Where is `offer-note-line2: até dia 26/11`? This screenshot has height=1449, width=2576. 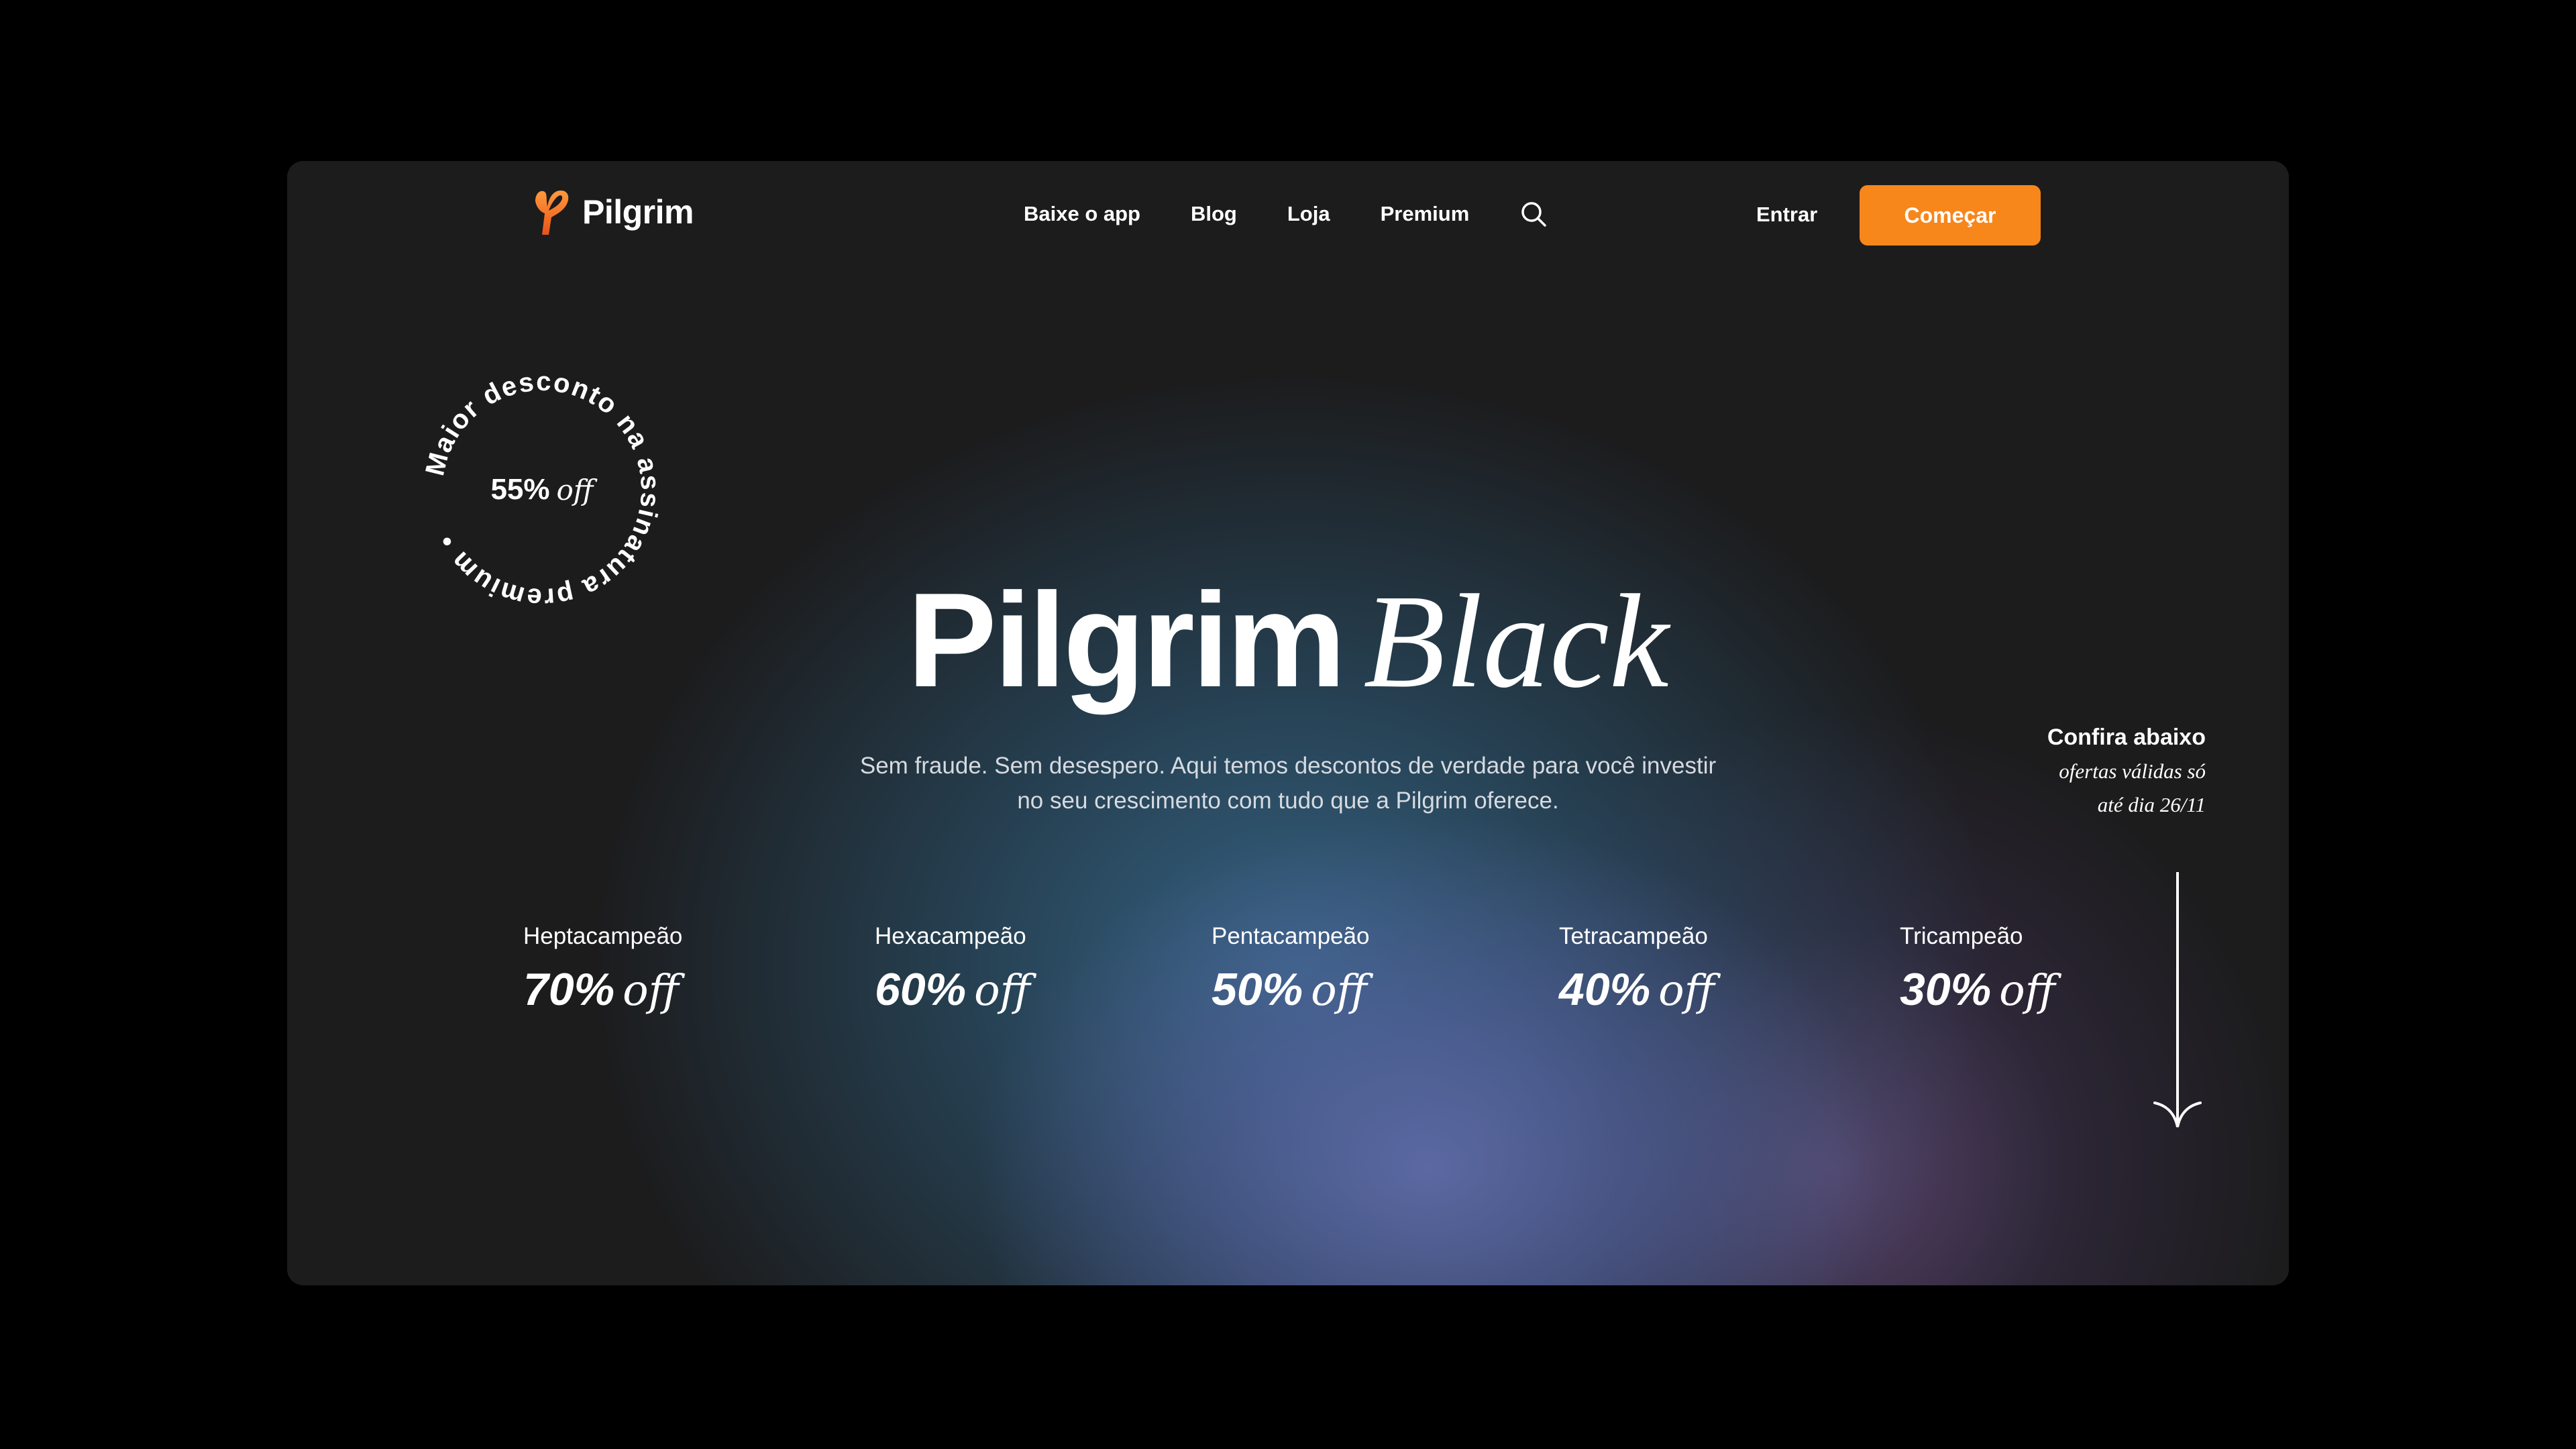
offer-note-line2: até dia 26/11 is located at coordinates (2151, 804).